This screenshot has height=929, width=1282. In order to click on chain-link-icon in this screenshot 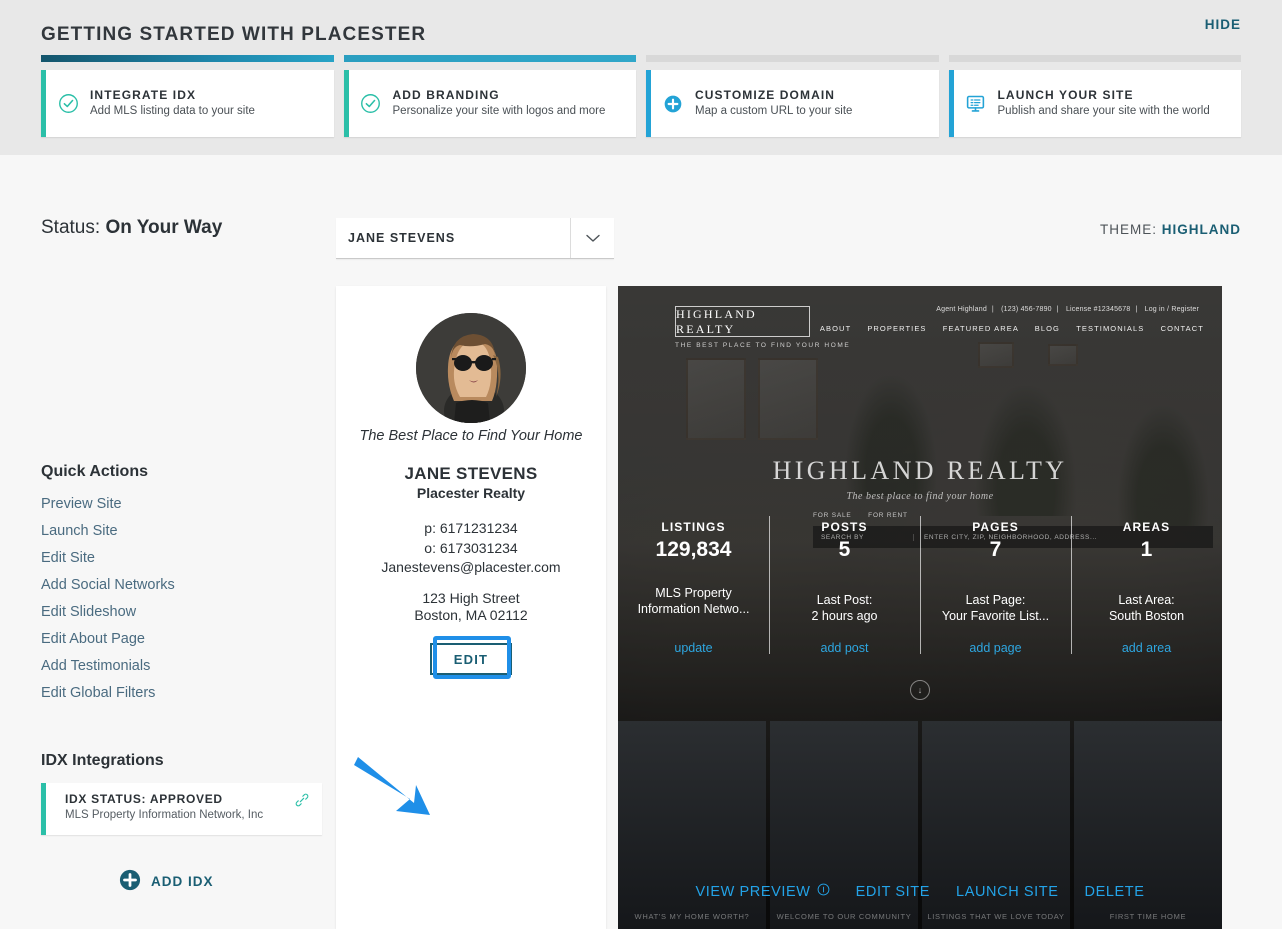, I will do `click(302, 802)`.